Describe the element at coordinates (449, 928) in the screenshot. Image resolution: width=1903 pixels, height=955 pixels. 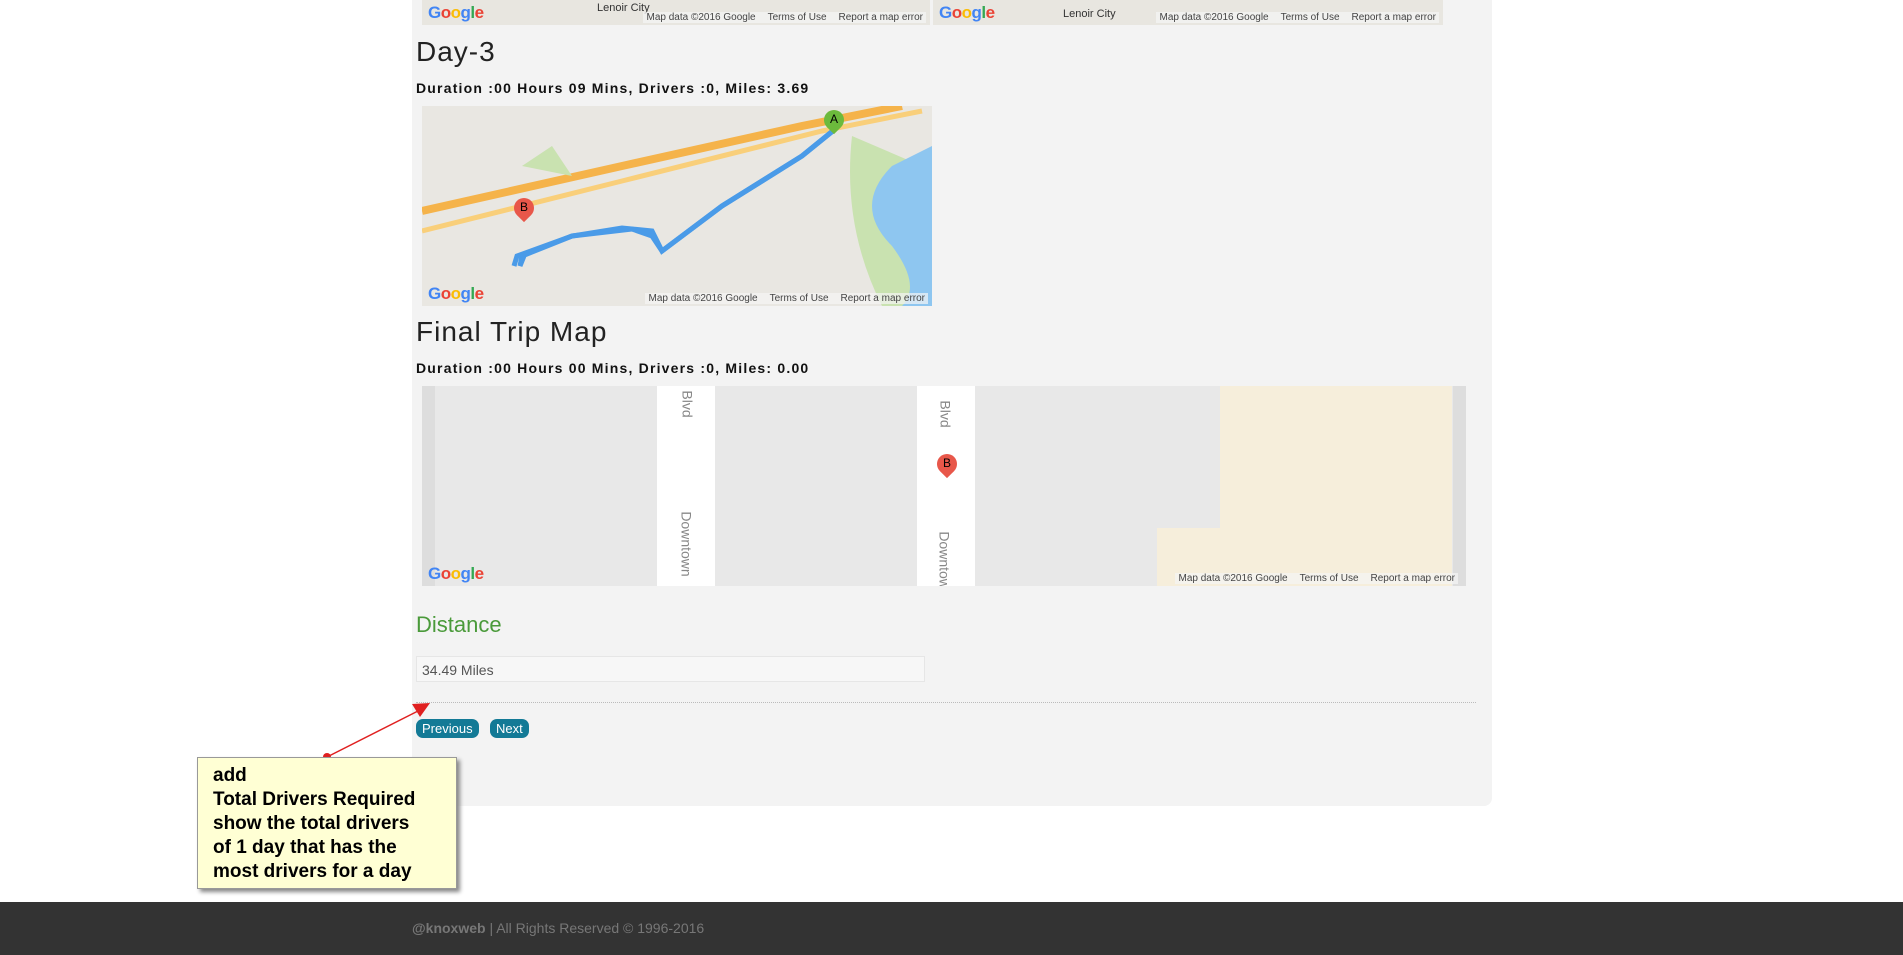
I see `footer-brand: @knoxweb` at that location.